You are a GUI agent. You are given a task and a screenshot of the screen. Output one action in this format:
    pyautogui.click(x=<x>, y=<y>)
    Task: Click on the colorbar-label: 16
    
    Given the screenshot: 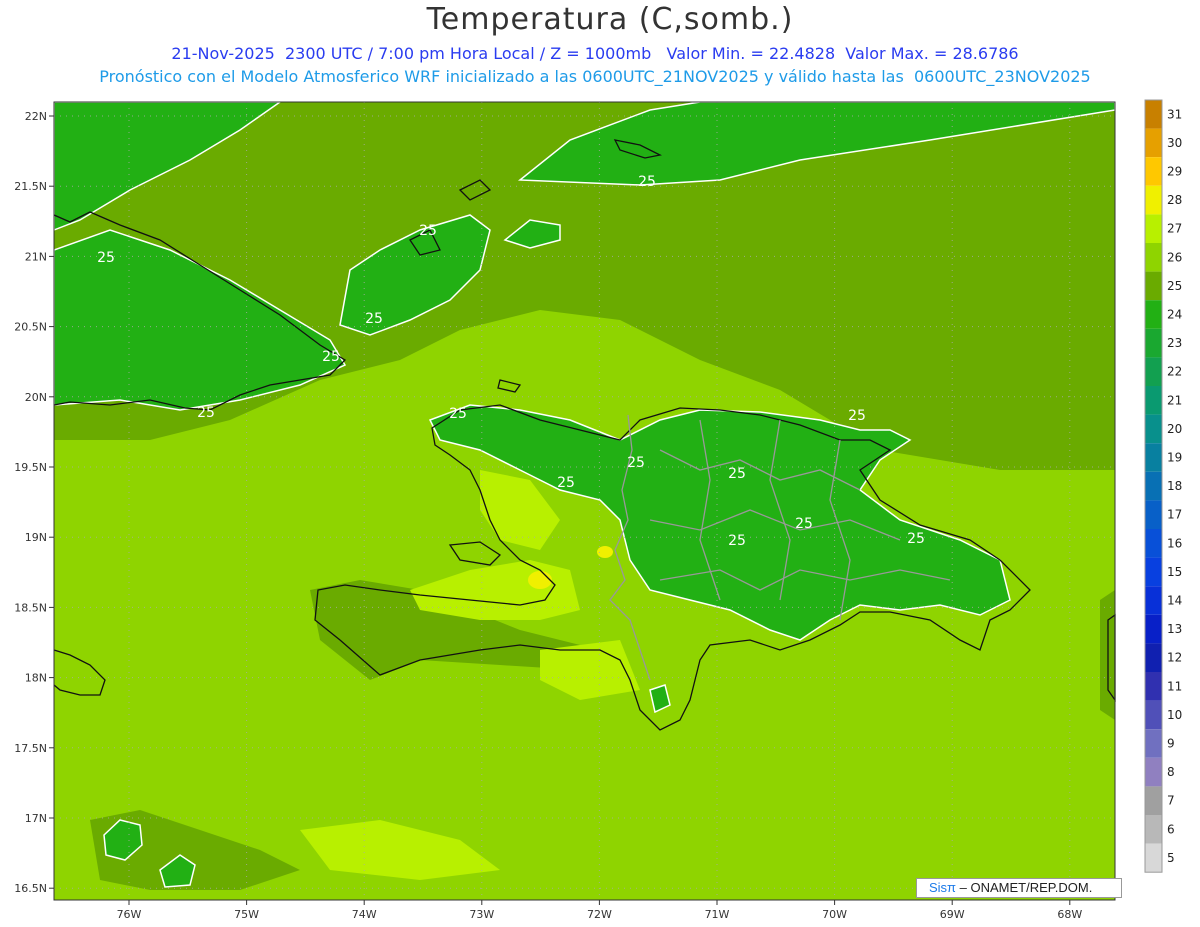 What is the action you would take?
    pyautogui.click(x=1174, y=543)
    